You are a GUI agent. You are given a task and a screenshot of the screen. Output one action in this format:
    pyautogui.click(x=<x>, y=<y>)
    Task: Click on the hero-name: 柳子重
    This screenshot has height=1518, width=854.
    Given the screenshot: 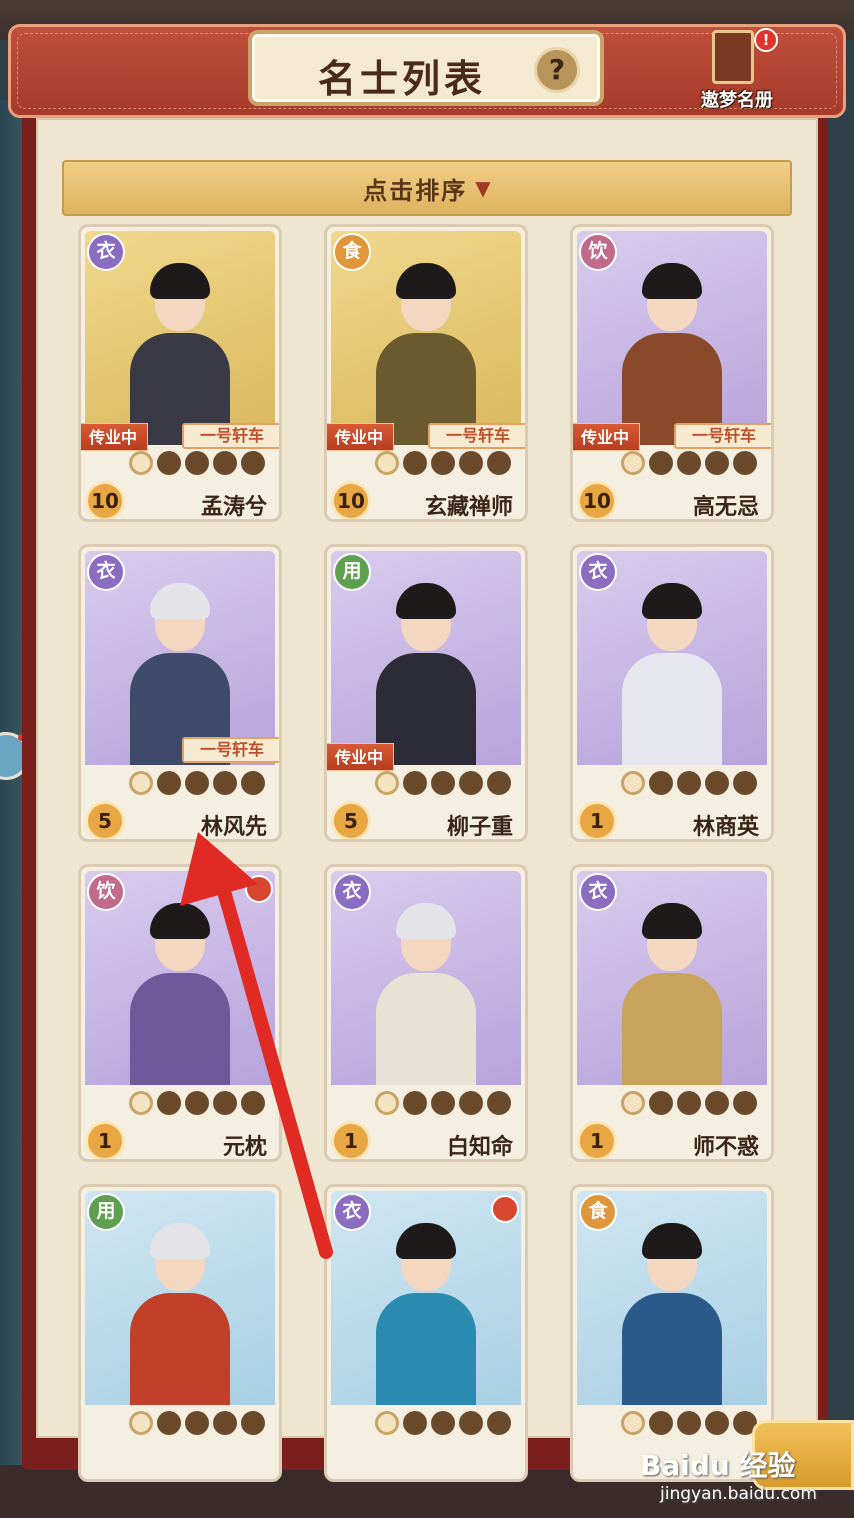 What is the action you would take?
    pyautogui.click(x=479, y=827)
    